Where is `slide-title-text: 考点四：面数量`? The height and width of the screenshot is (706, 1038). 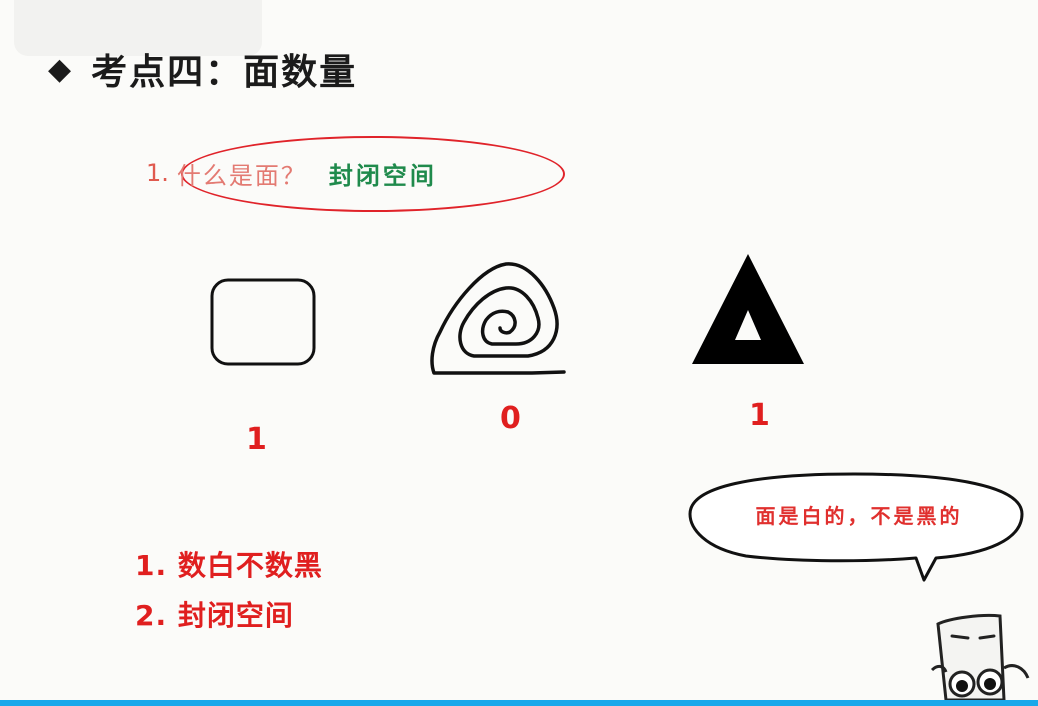 slide-title-text: 考点四：面数量 is located at coordinates (224, 72).